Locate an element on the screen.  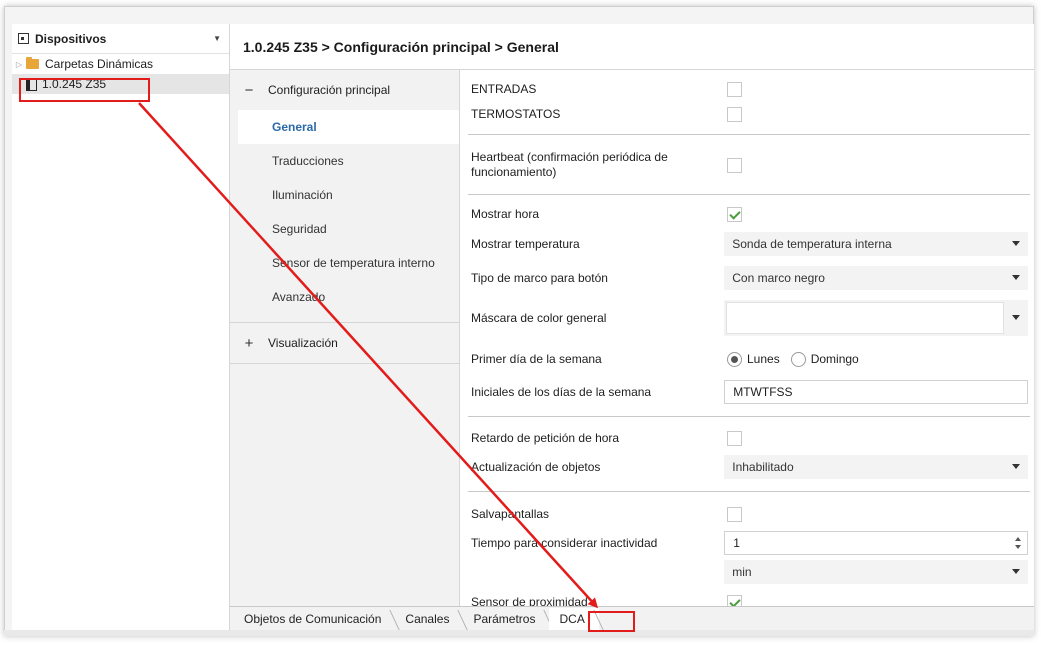
tipo-marco-select: Con marco negro is located at coordinates (876, 278).